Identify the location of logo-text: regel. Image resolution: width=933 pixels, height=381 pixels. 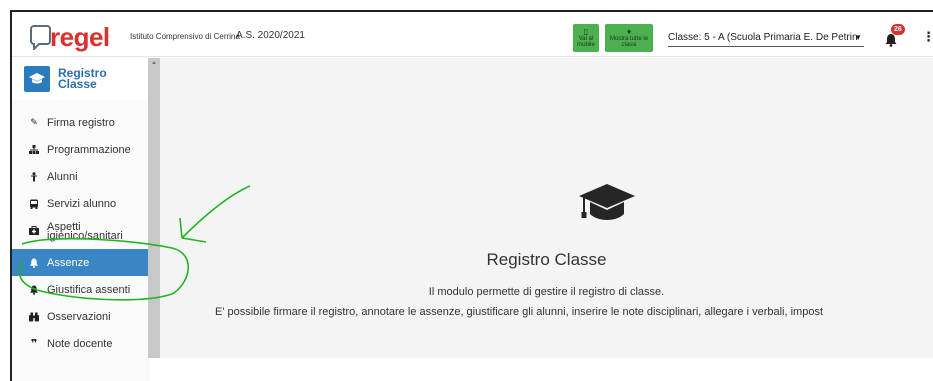
(80, 37).